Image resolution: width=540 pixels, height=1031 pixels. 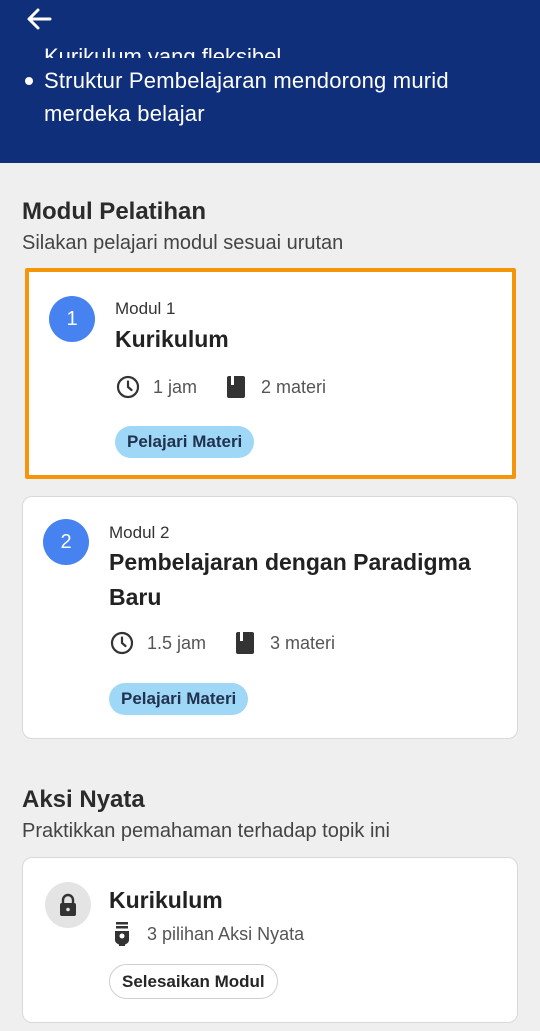 I want to click on module-meta: 1.5 jam 3 materi, so click(x=222, y=643).